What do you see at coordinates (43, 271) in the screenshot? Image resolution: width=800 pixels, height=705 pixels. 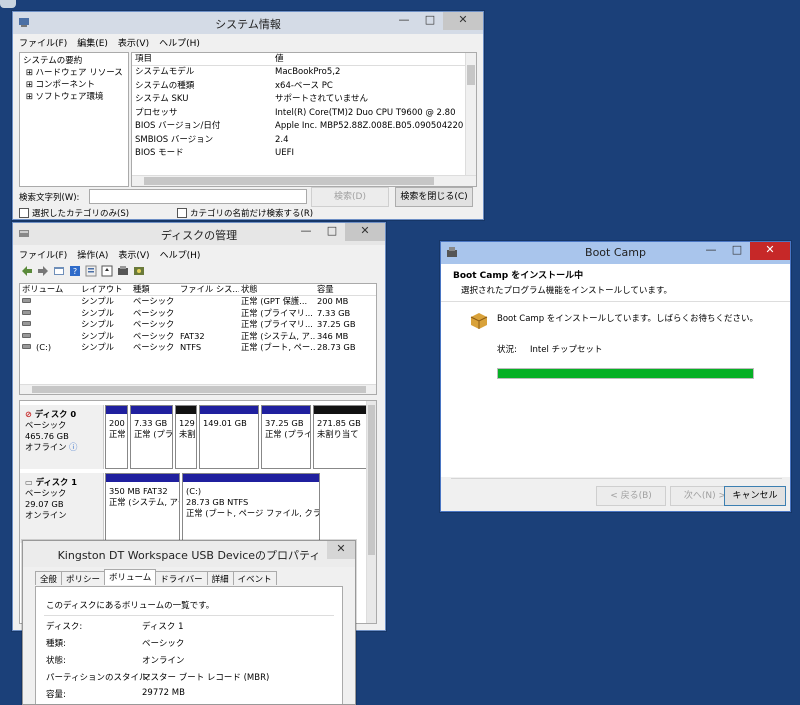 I see `forward-arrow-icon` at bounding box center [43, 271].